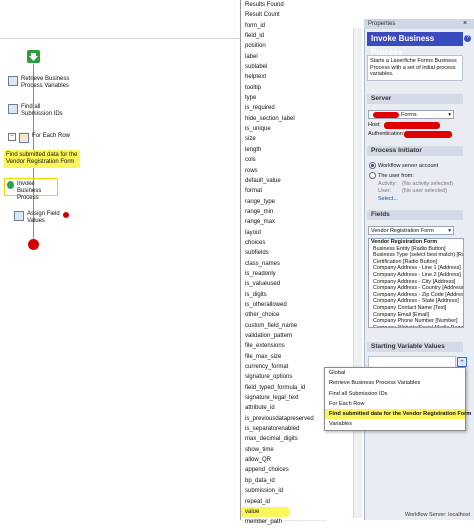 The height and width of the screenshot is (528, 474). Describe the element at coordinates (285, 46) in the screenshot. I see `field-list-item: position` at that location.